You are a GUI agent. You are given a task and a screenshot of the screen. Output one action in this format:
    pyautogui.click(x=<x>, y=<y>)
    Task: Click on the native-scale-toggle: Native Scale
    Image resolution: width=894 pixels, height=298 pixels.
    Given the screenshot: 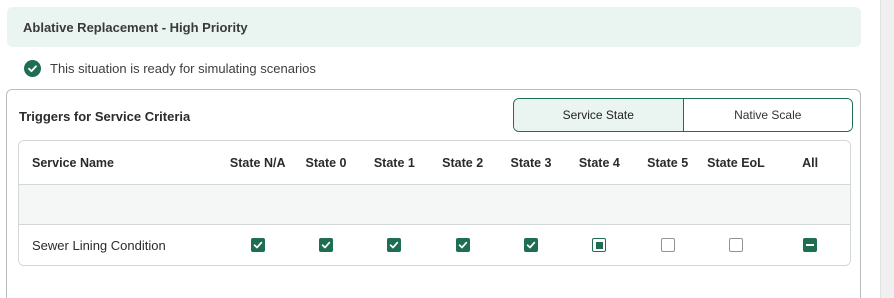 What is the action you would take?
    pyautogui.click(x=767, y=115)
    